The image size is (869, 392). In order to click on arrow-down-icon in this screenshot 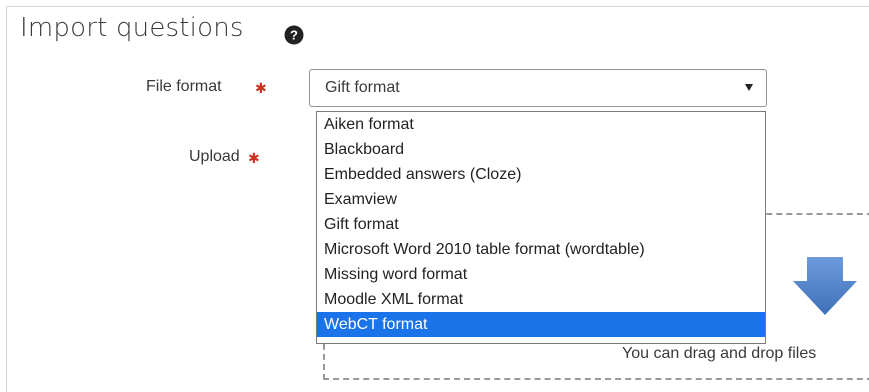, I will do `click(825, 286)`.